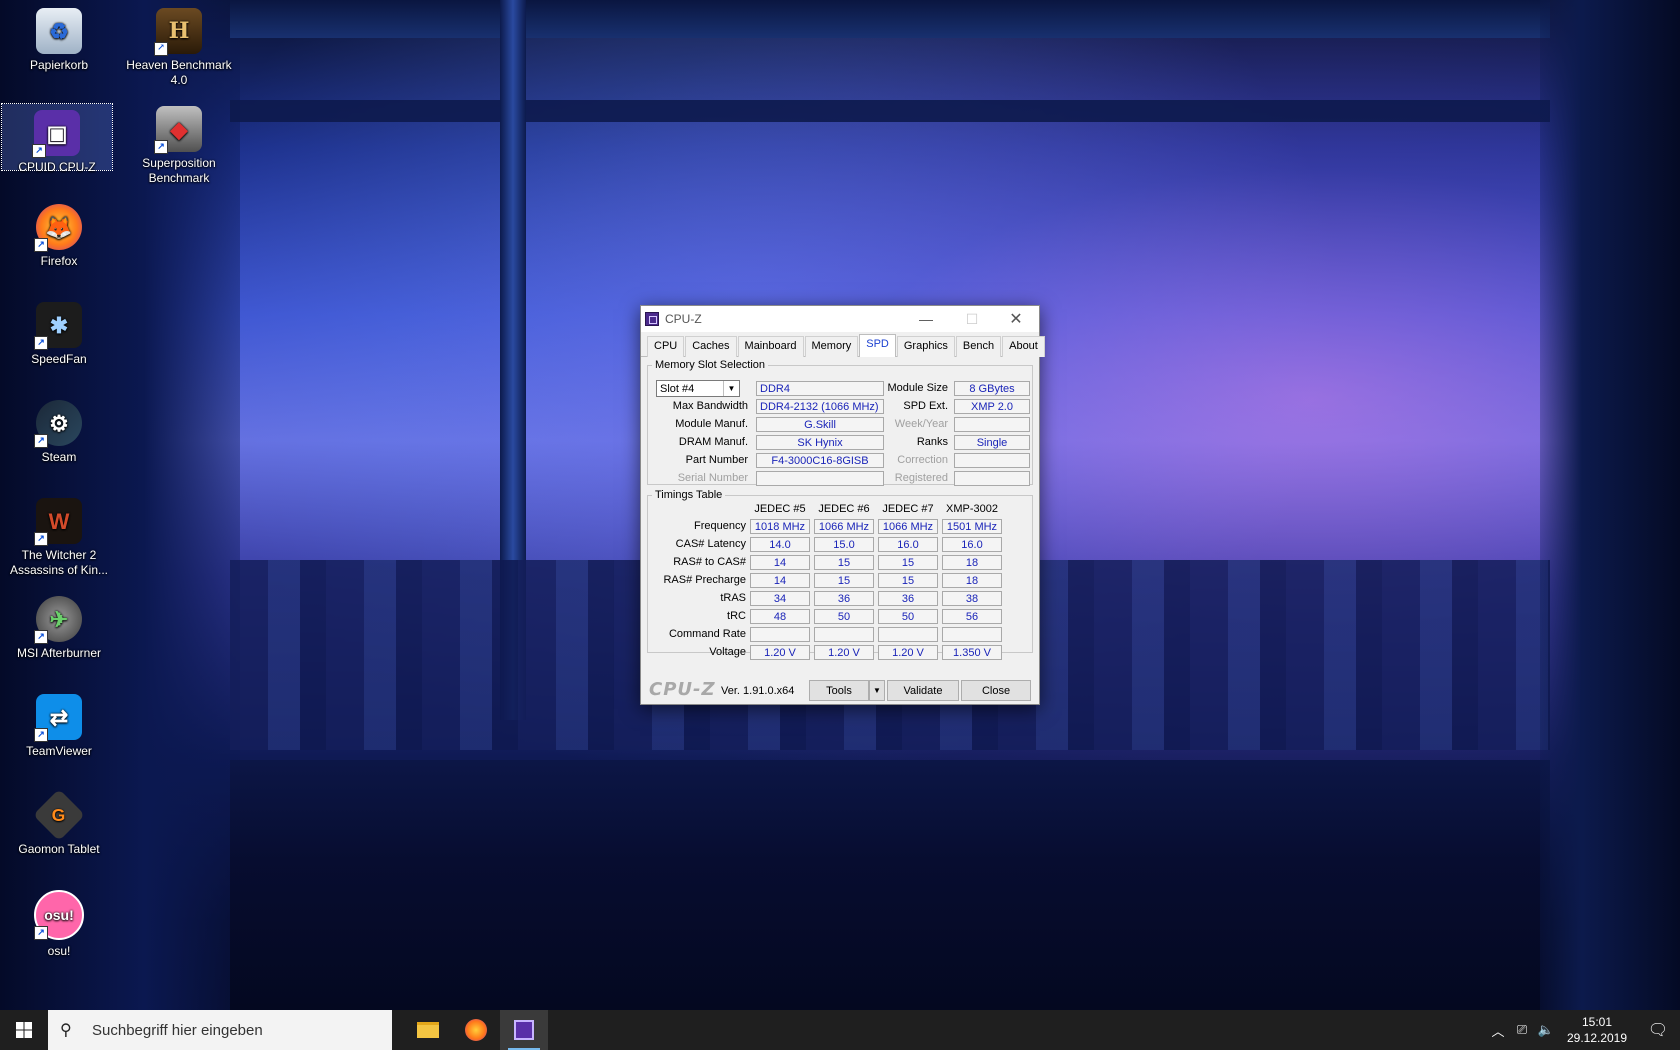 This screenshot has width=1680, height=1050. Describe the element at coordinates (780, 526) in the screenshot. I see `timing-cell: 1018 MHz` at that location.